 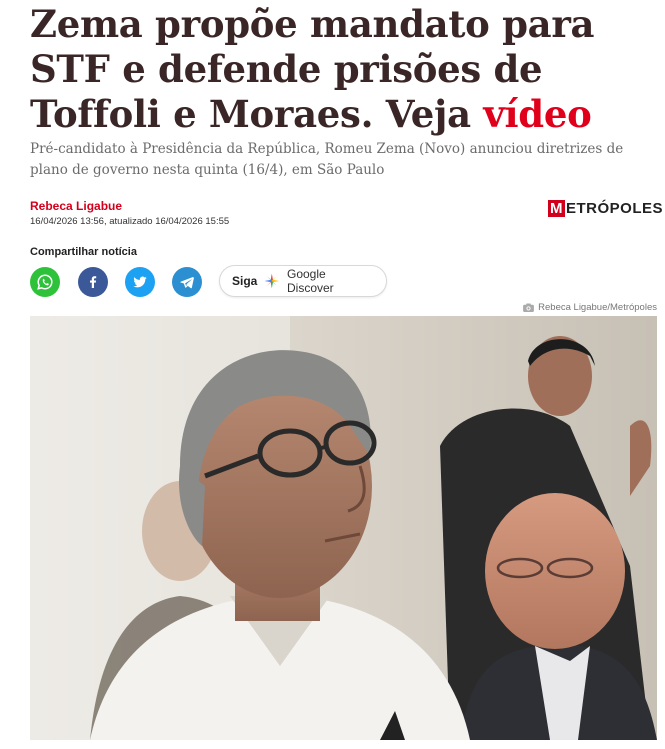 I want to click on share-facebook-button, so click(x=93, y=282).